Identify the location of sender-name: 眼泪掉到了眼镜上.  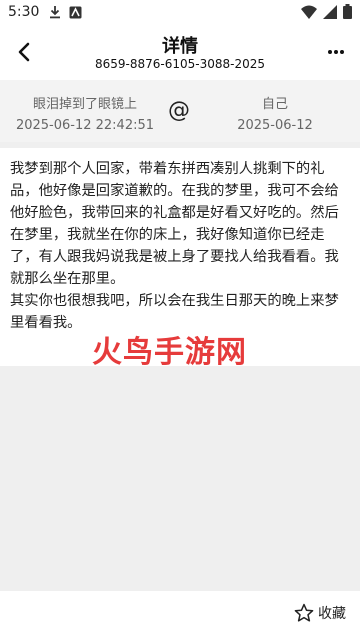
(84, 104).